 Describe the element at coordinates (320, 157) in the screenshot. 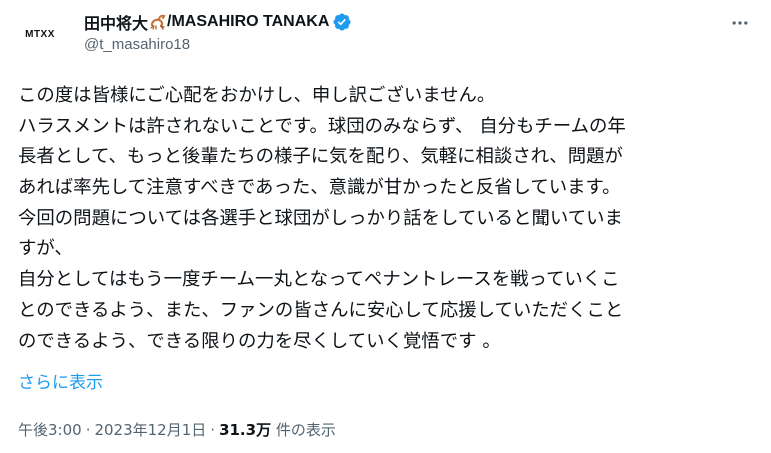

I see `tweet-text-line: 長者として、もっと後輩たちの様子に気を配り、気軽に相談され、問題が` at that location.